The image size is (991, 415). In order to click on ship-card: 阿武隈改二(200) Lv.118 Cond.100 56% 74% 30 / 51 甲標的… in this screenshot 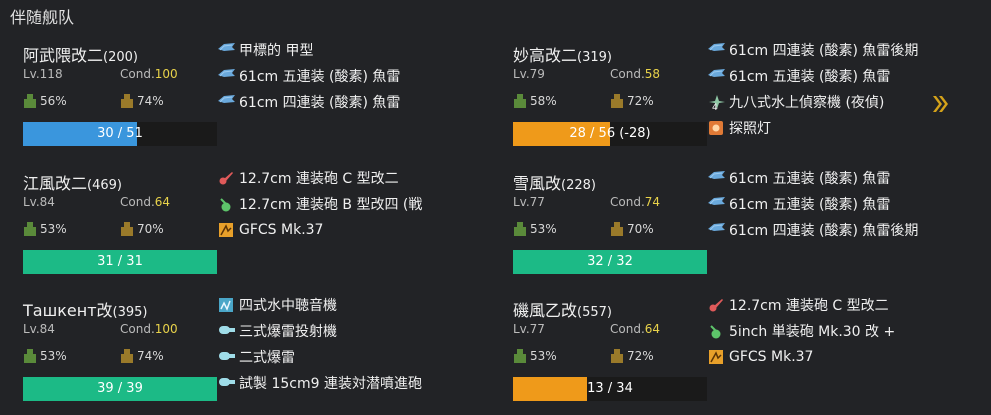, I will do `click(250, 100)`.